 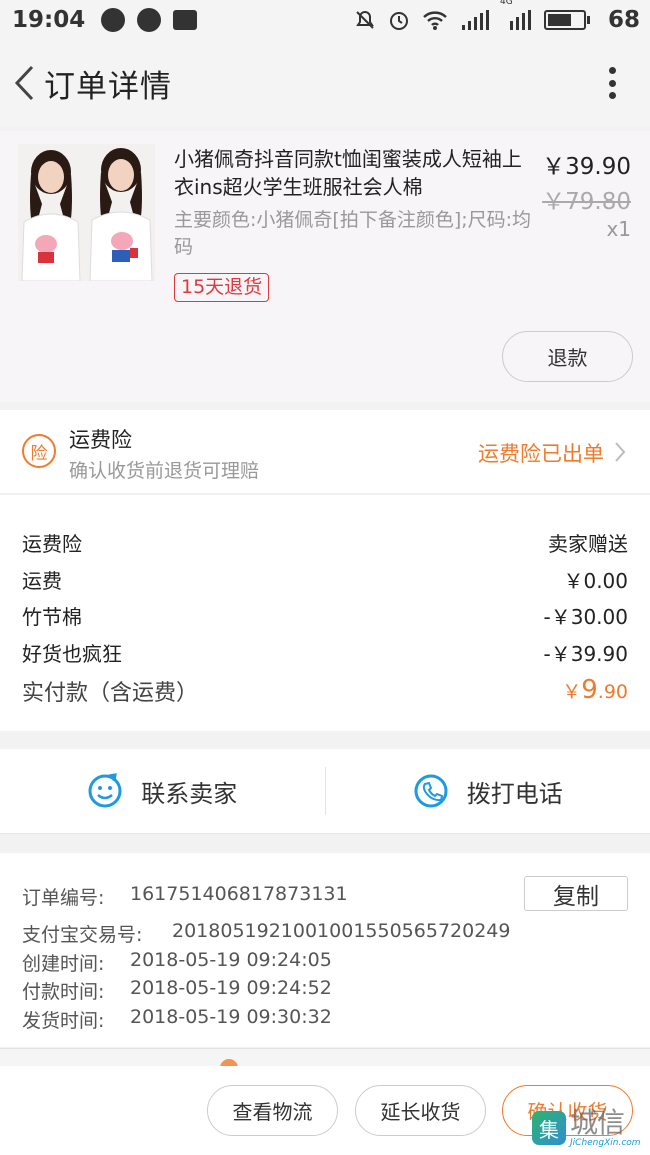 I want to click on chevron-left-icon, so click(x=24, y=83).